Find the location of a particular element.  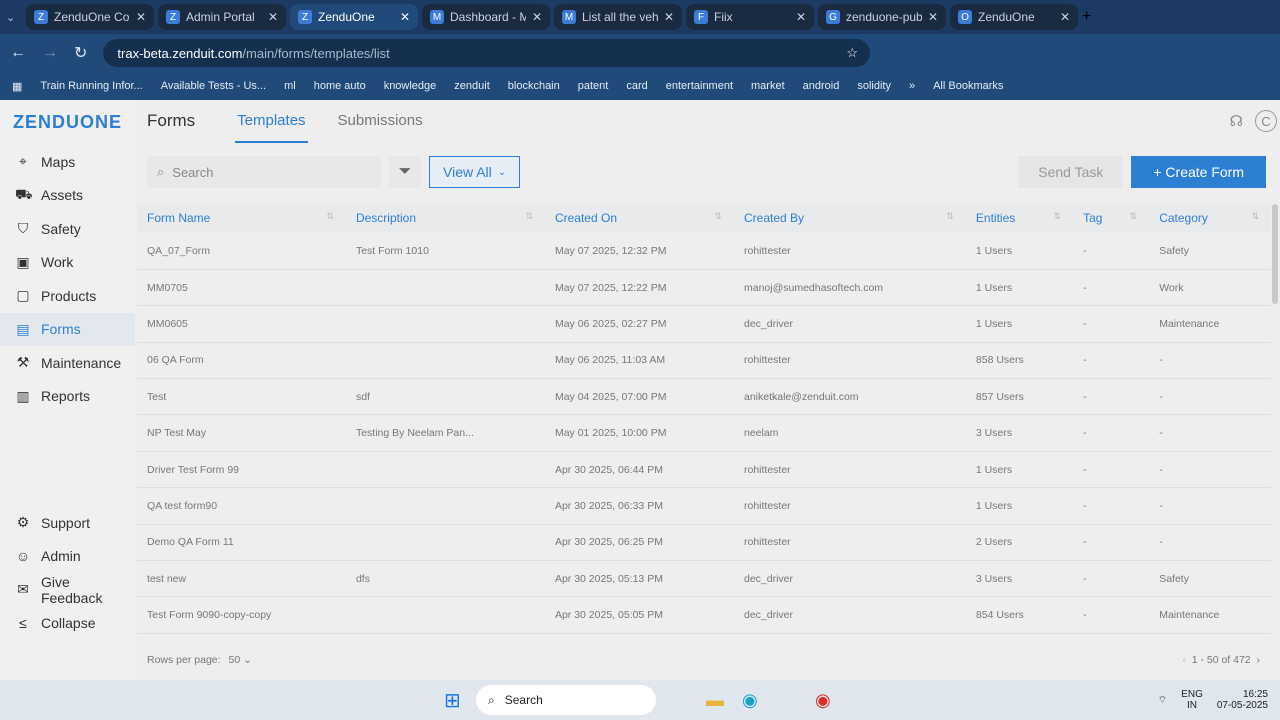

bookmark-item: blockchain is located at coordinates (534, 86).